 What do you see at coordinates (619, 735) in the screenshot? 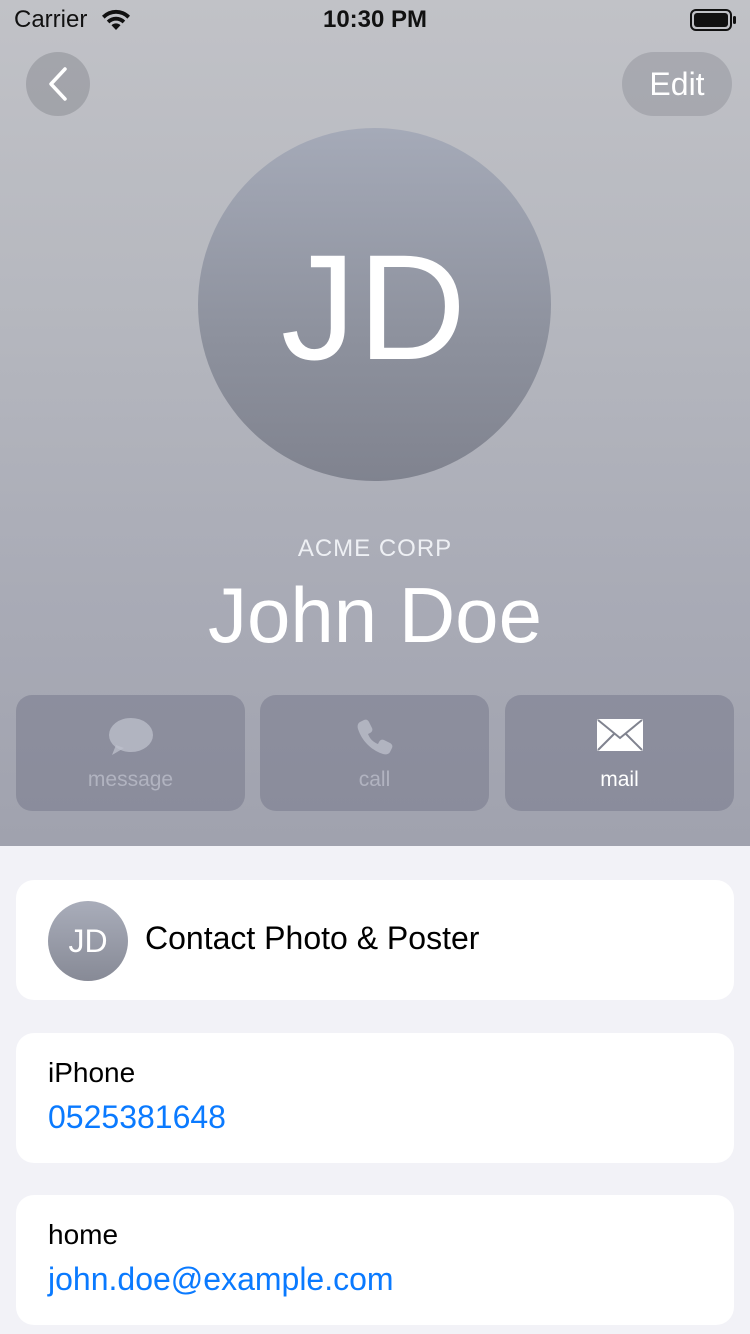
I see `envelope-icon` at bounding box center [619, 735].